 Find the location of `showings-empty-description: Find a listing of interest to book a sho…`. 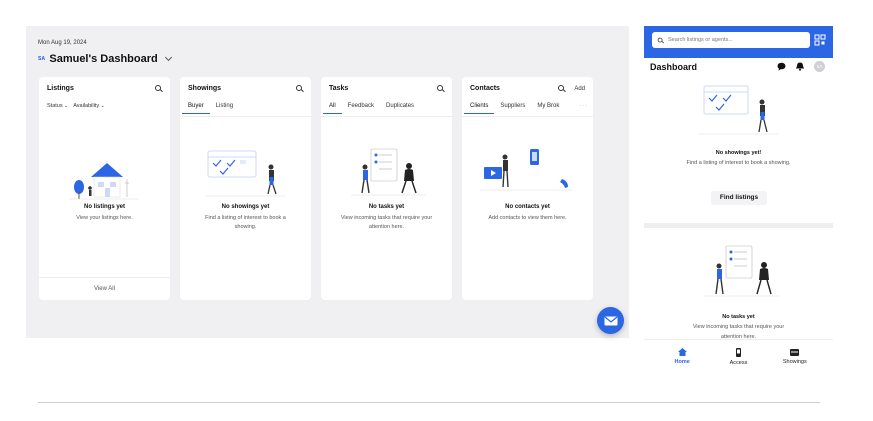

showings-empty-description: Find a listing of interest to book a sho… is located at coordinates (738, 163).